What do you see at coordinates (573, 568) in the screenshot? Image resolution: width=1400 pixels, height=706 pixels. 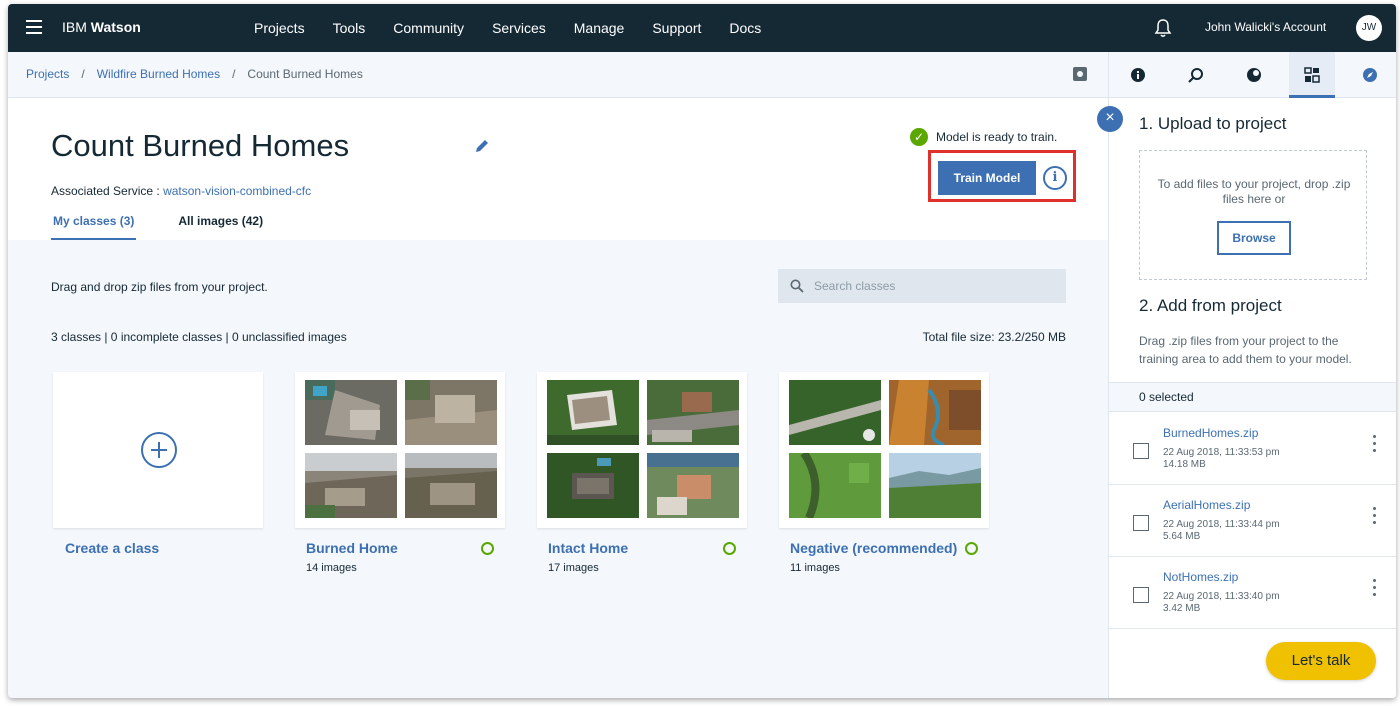 I see `class-count-intact-home: 17 images` at bounding box center [573, 568].